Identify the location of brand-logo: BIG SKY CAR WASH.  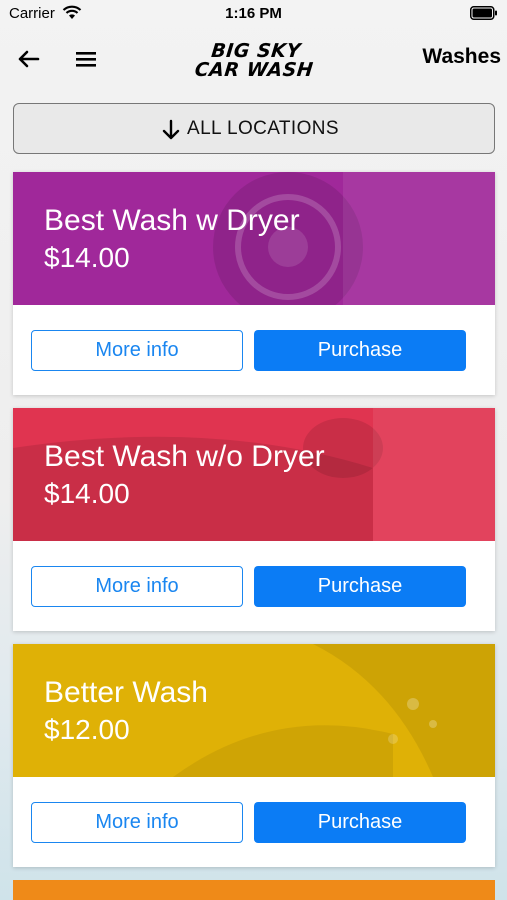
(255, 60).